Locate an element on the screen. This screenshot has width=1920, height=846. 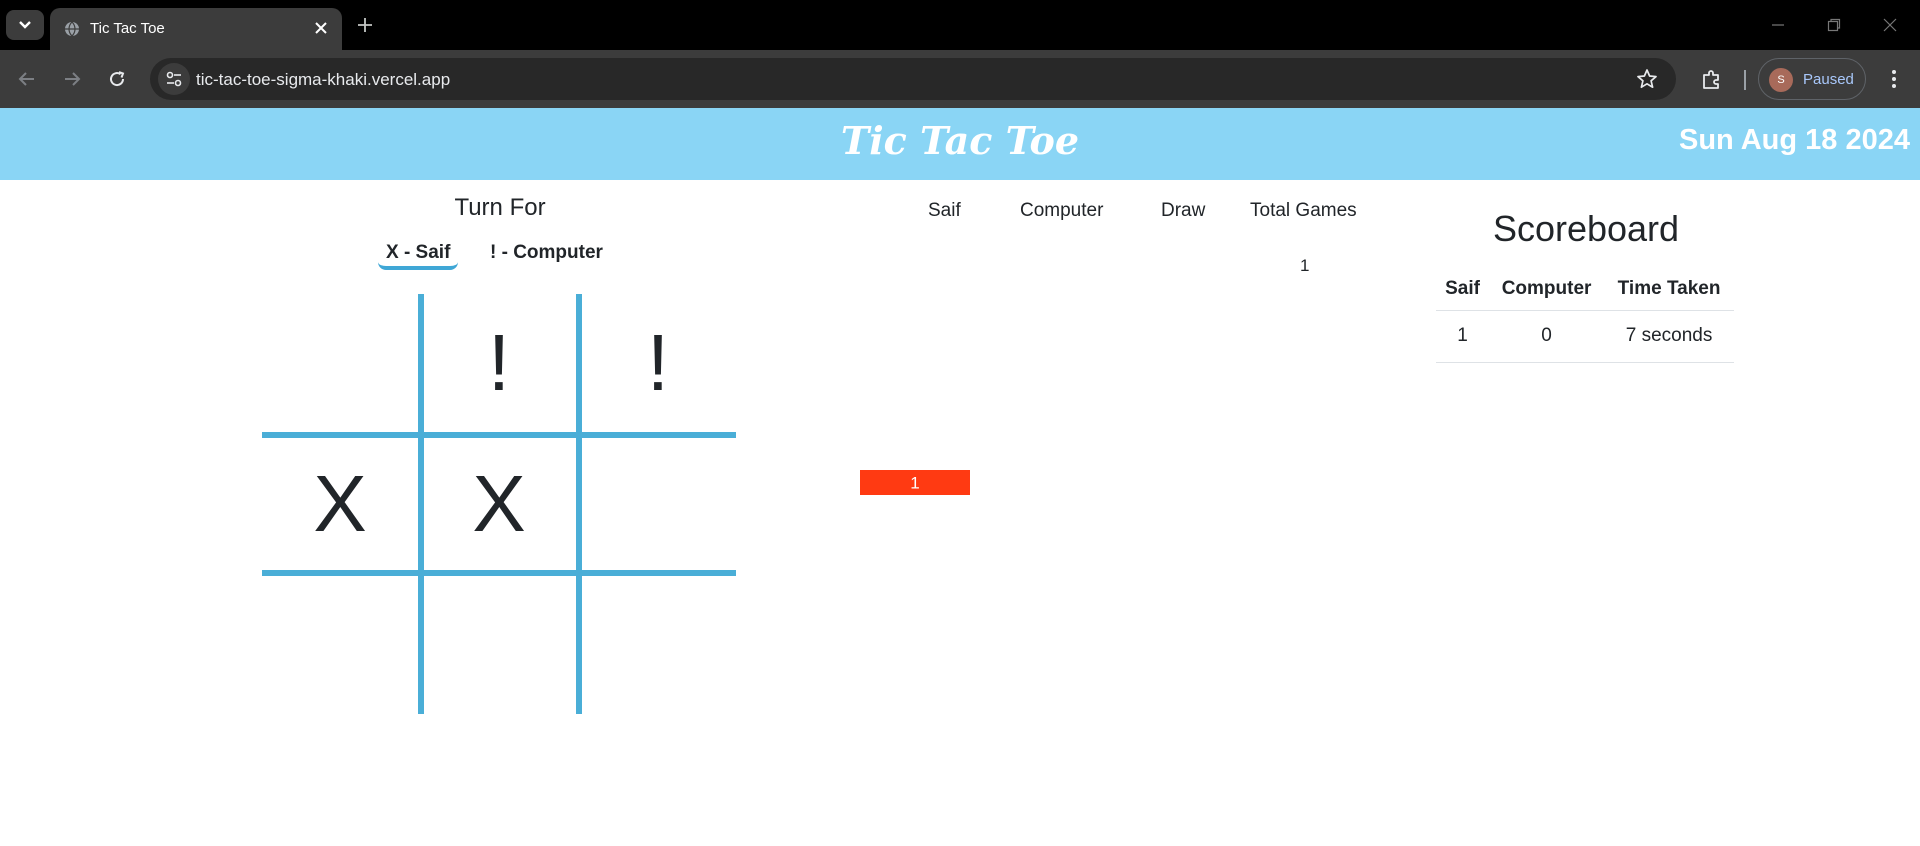
bookmark-star-icon is located at coordinates (1647, 79).